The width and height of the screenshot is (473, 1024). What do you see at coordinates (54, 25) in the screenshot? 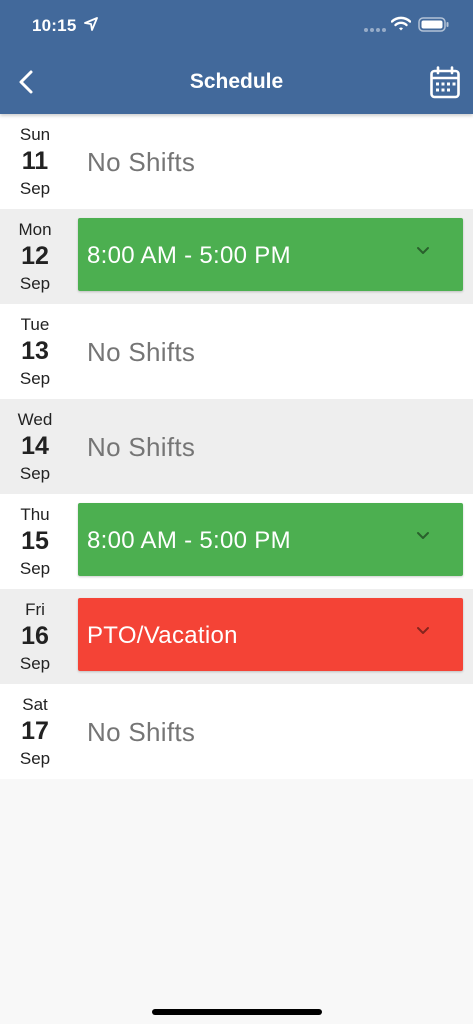
I see `status-time: 10:15` at bounding box center [54, 25].